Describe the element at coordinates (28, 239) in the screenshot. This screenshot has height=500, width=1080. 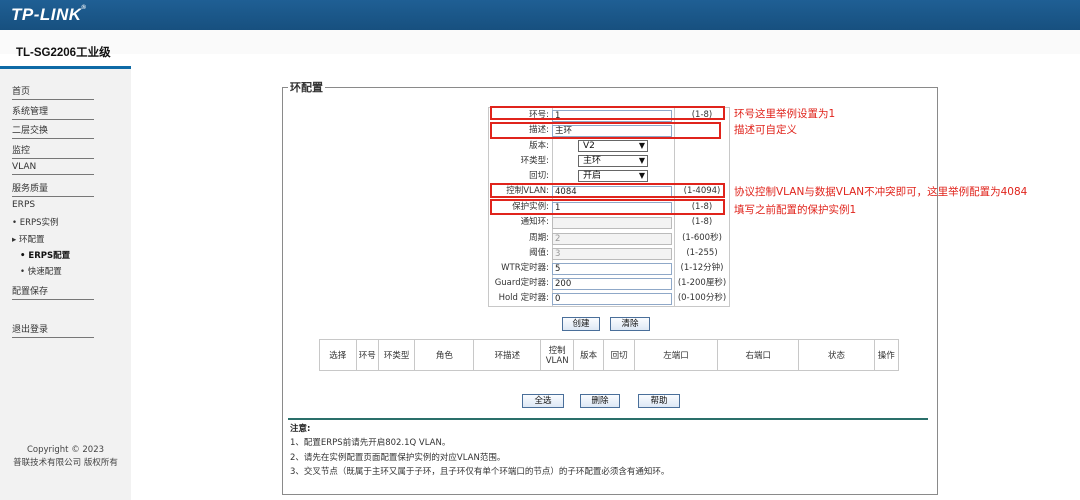
I see `sidebar-sub-ring-config: ▸ 环配置` at that location.